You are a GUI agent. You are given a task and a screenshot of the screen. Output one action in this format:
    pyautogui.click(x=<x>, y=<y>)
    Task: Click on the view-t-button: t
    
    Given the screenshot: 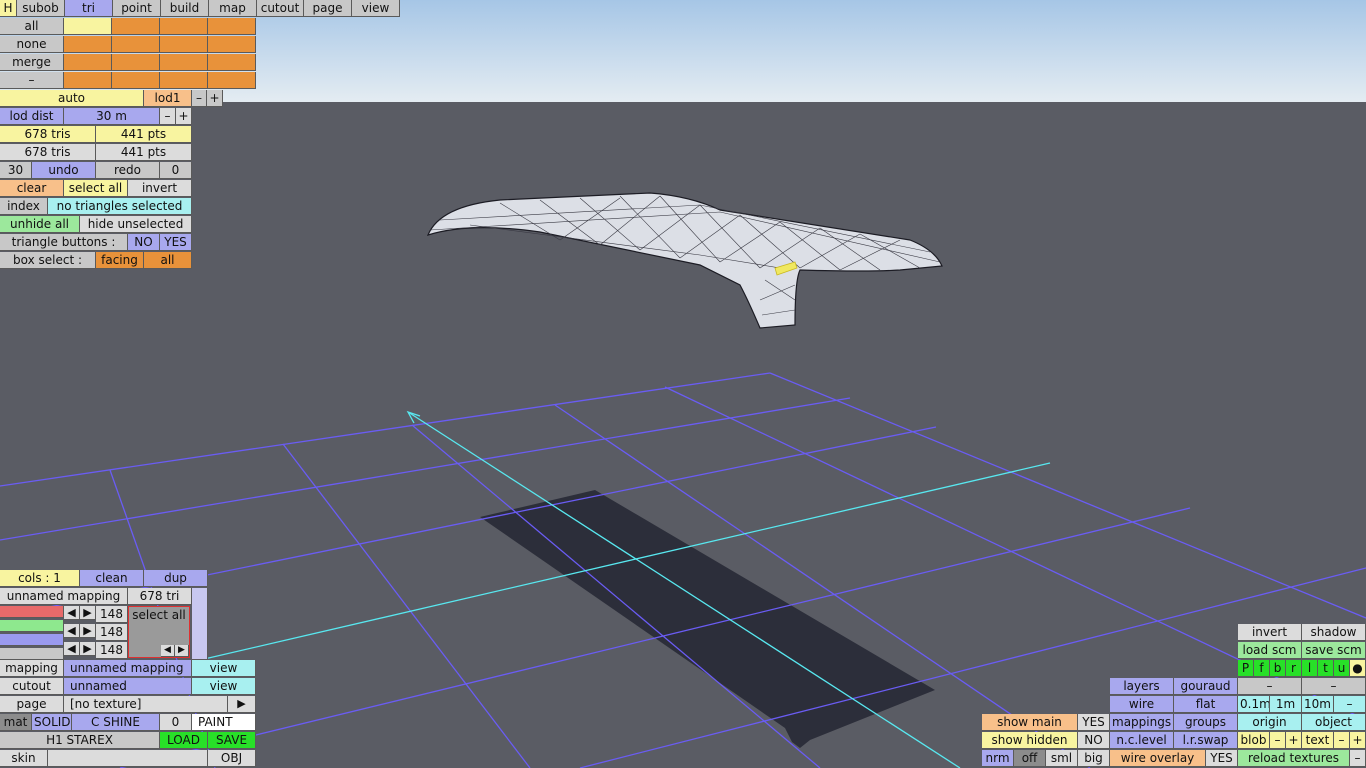 What is the action you would take?
    pyautogui.click(x=1326, y=668)
    